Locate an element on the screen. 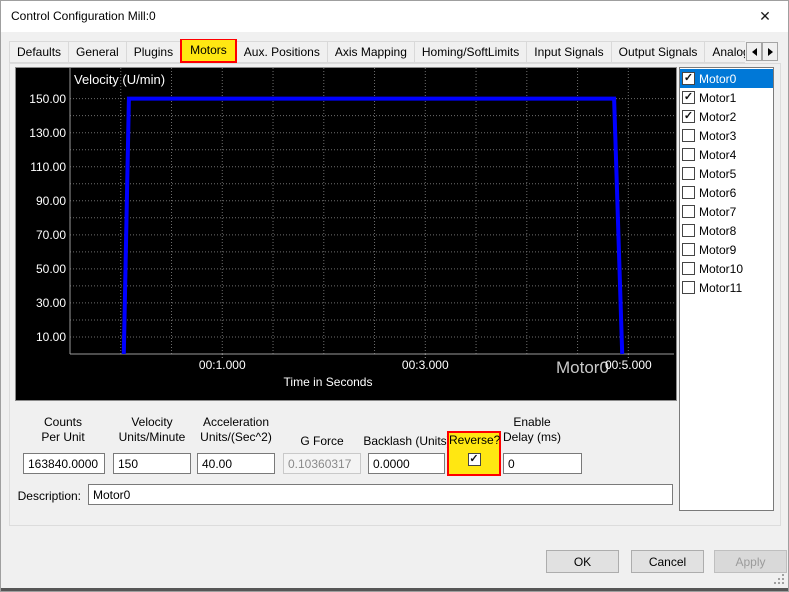 This screenshot has width=789, height=592. motor-list-item-motor9: Motor9 is located at coordinates (726, 249).